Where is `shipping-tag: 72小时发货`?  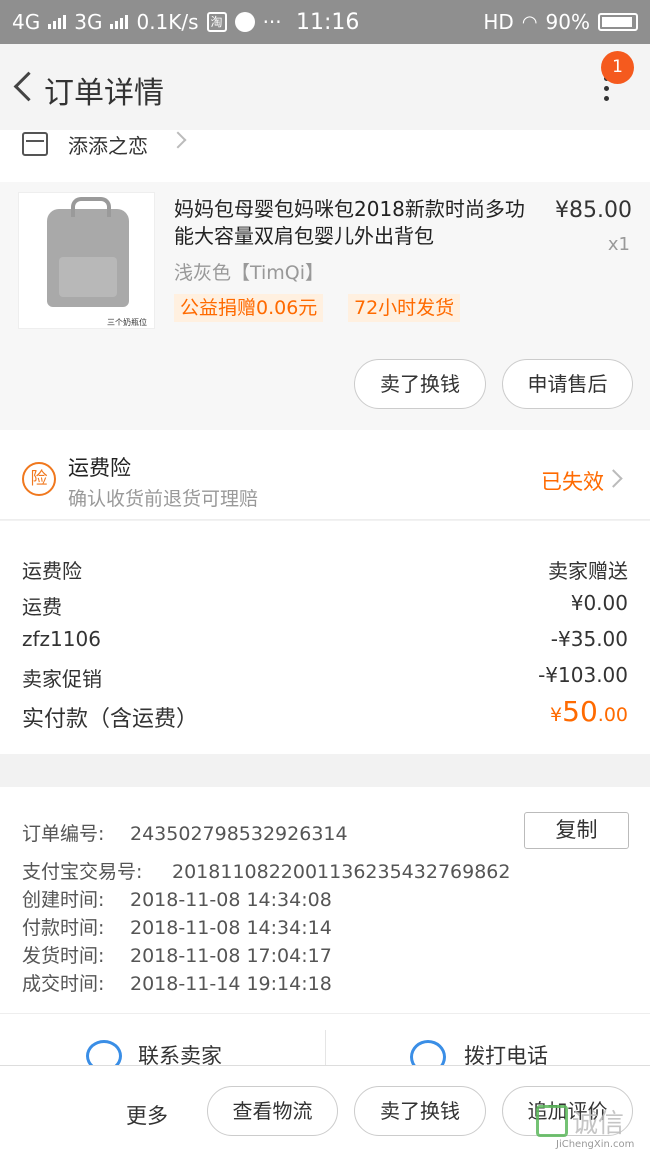 shipping-tag: 72小时发货 is located at coordinates (404, 308).